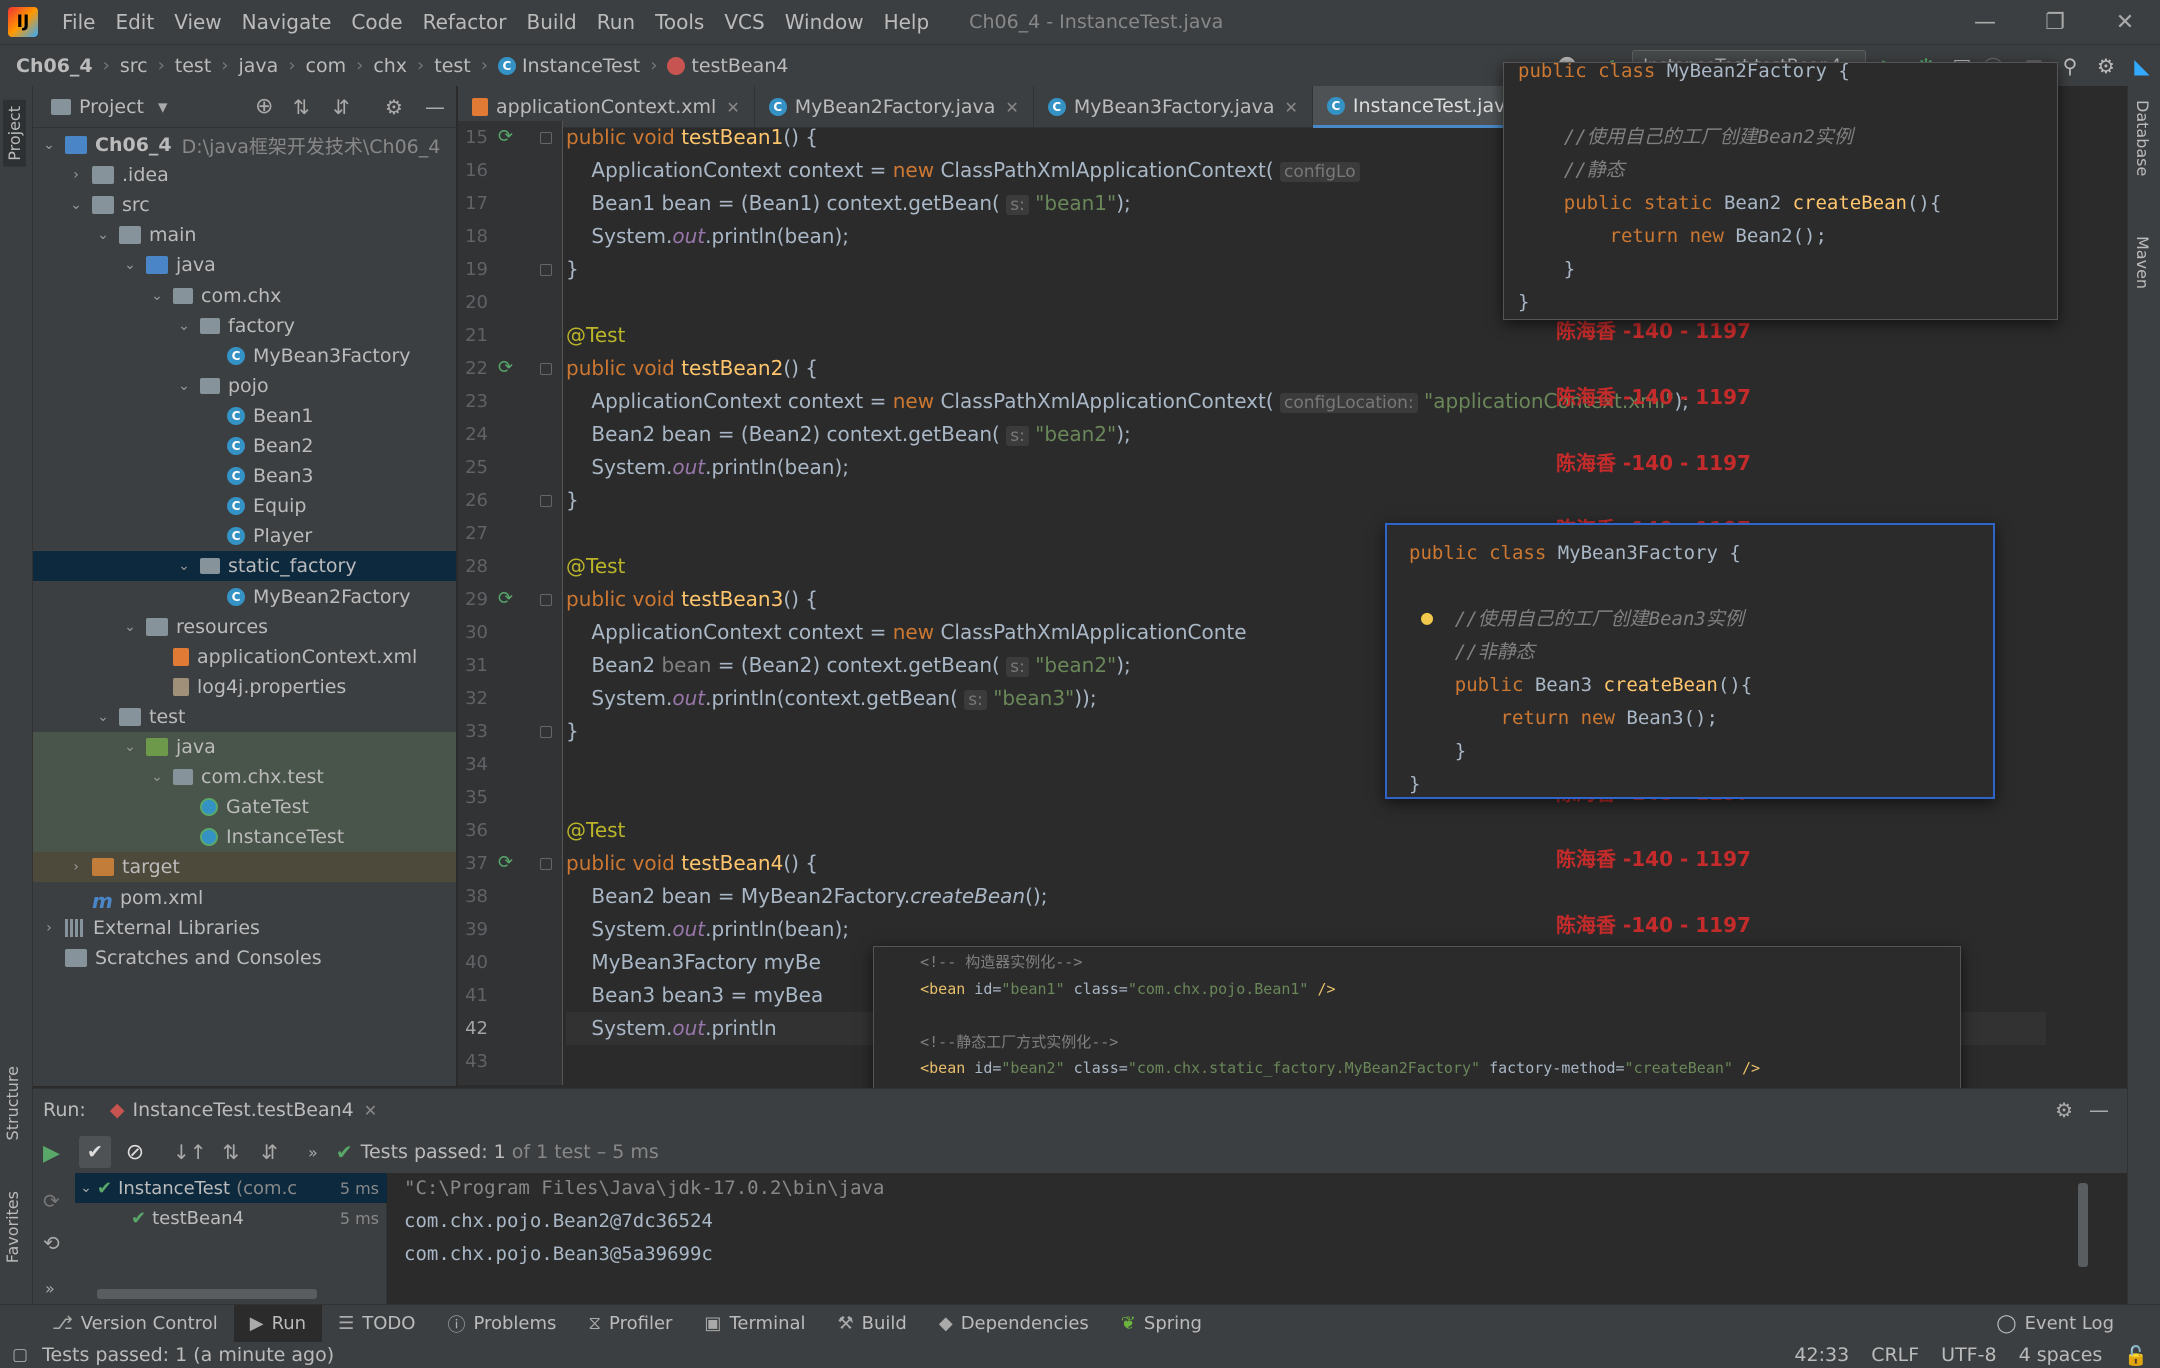 The image size is (2160, 1368). Describe the element at coordinates (14, 133) in the screenshot. I see `project-tool-tab: Project` at that location.